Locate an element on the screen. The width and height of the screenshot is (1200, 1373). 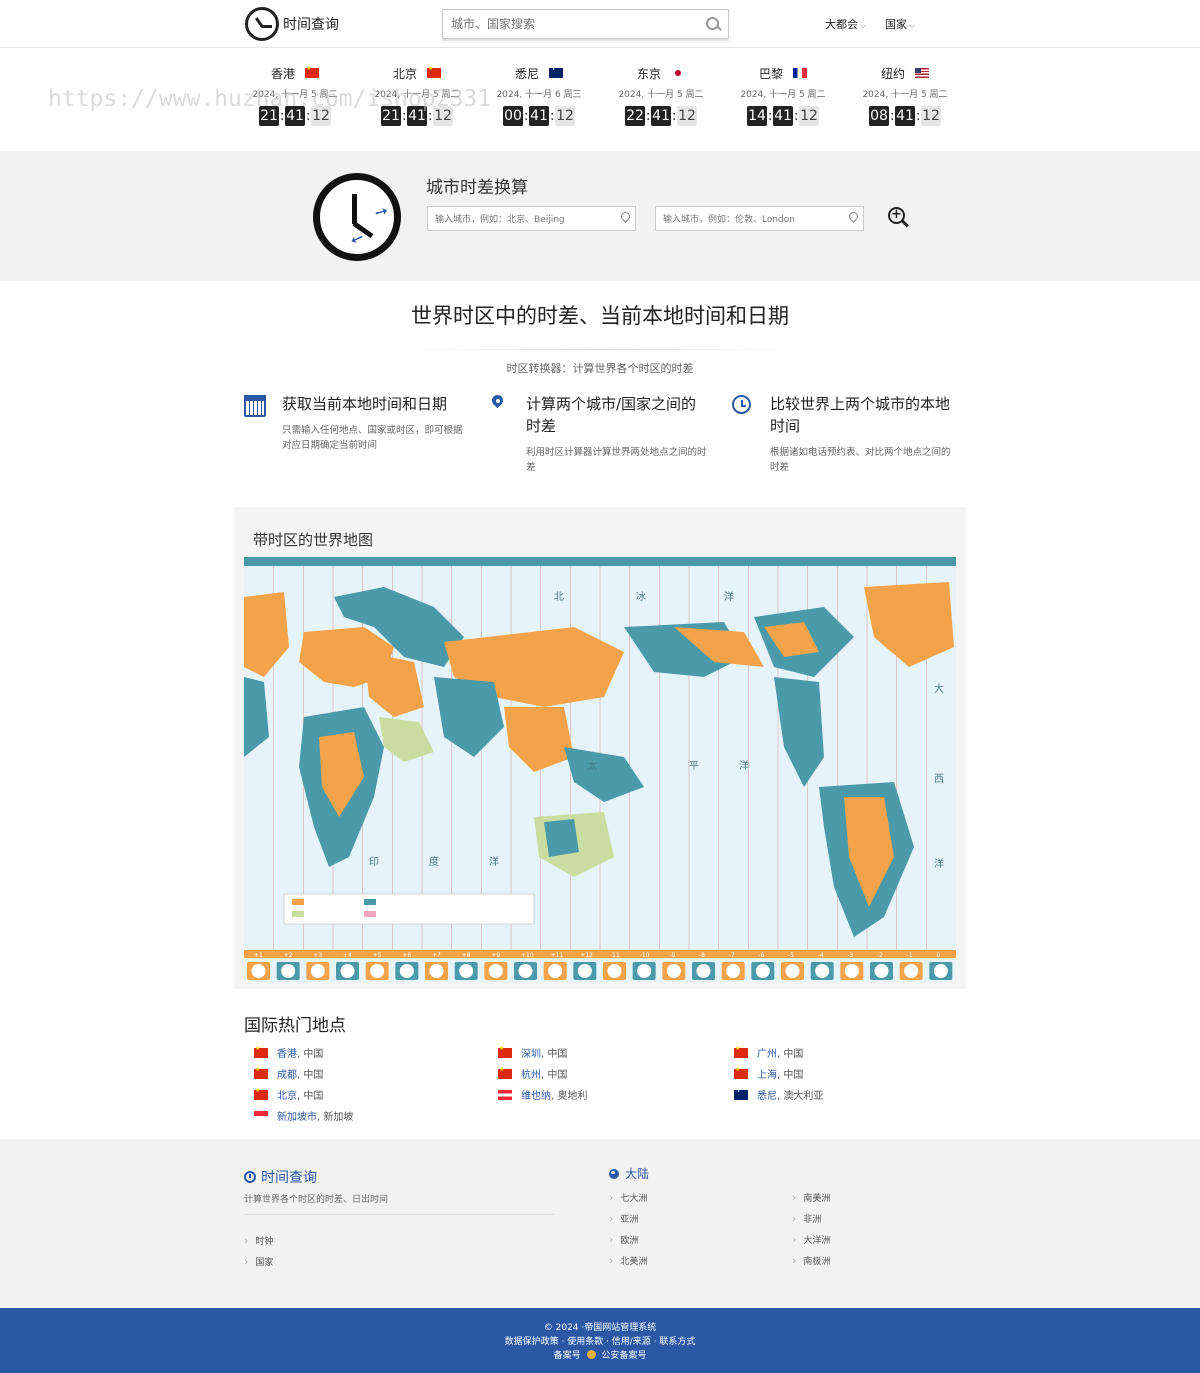
offset-label: -2 is located at coordinates (880, 955).